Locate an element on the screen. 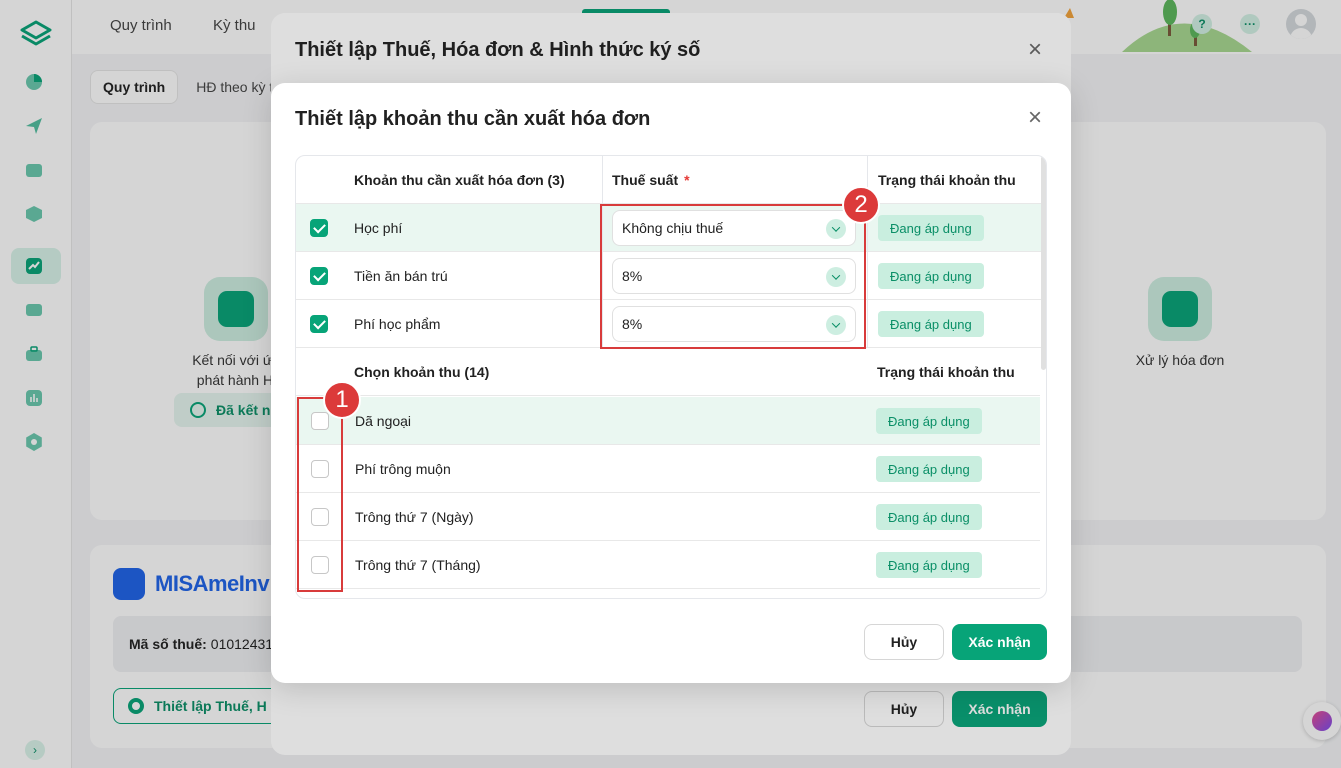 The width and height of the screenshot is (1341, 768). fee-name: Trông thứ 7 (Ngày) is located at coordinates (414, 517).